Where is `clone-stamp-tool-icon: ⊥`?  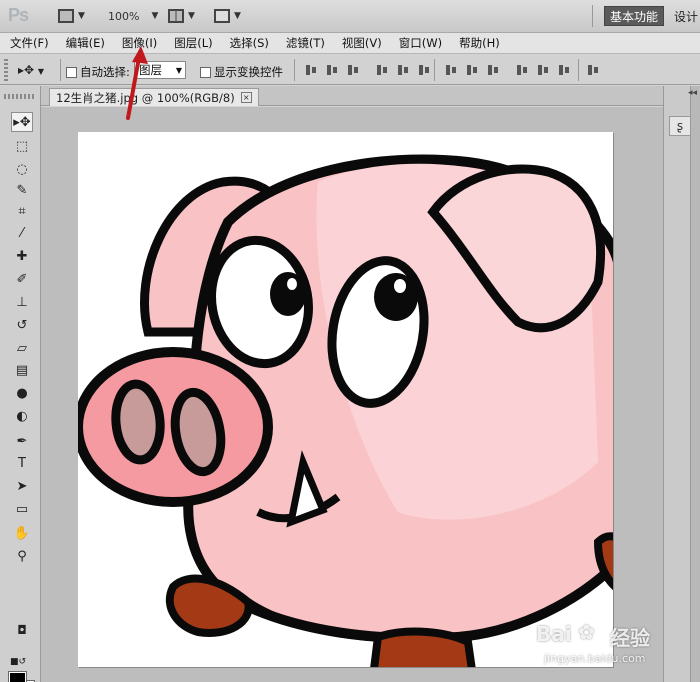 clone-stamp-tool-icon: ⊥ is located at coordinates (22, 302).